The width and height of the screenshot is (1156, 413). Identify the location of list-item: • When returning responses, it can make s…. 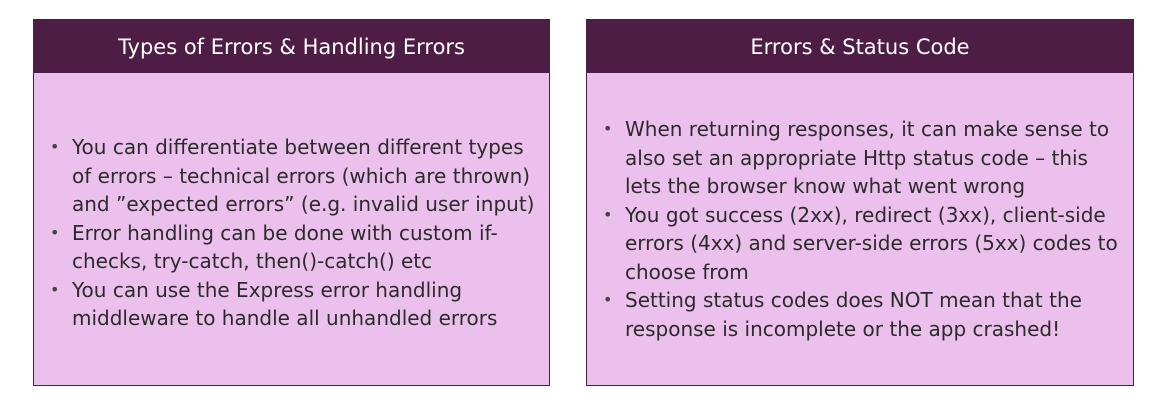
(856, 157).